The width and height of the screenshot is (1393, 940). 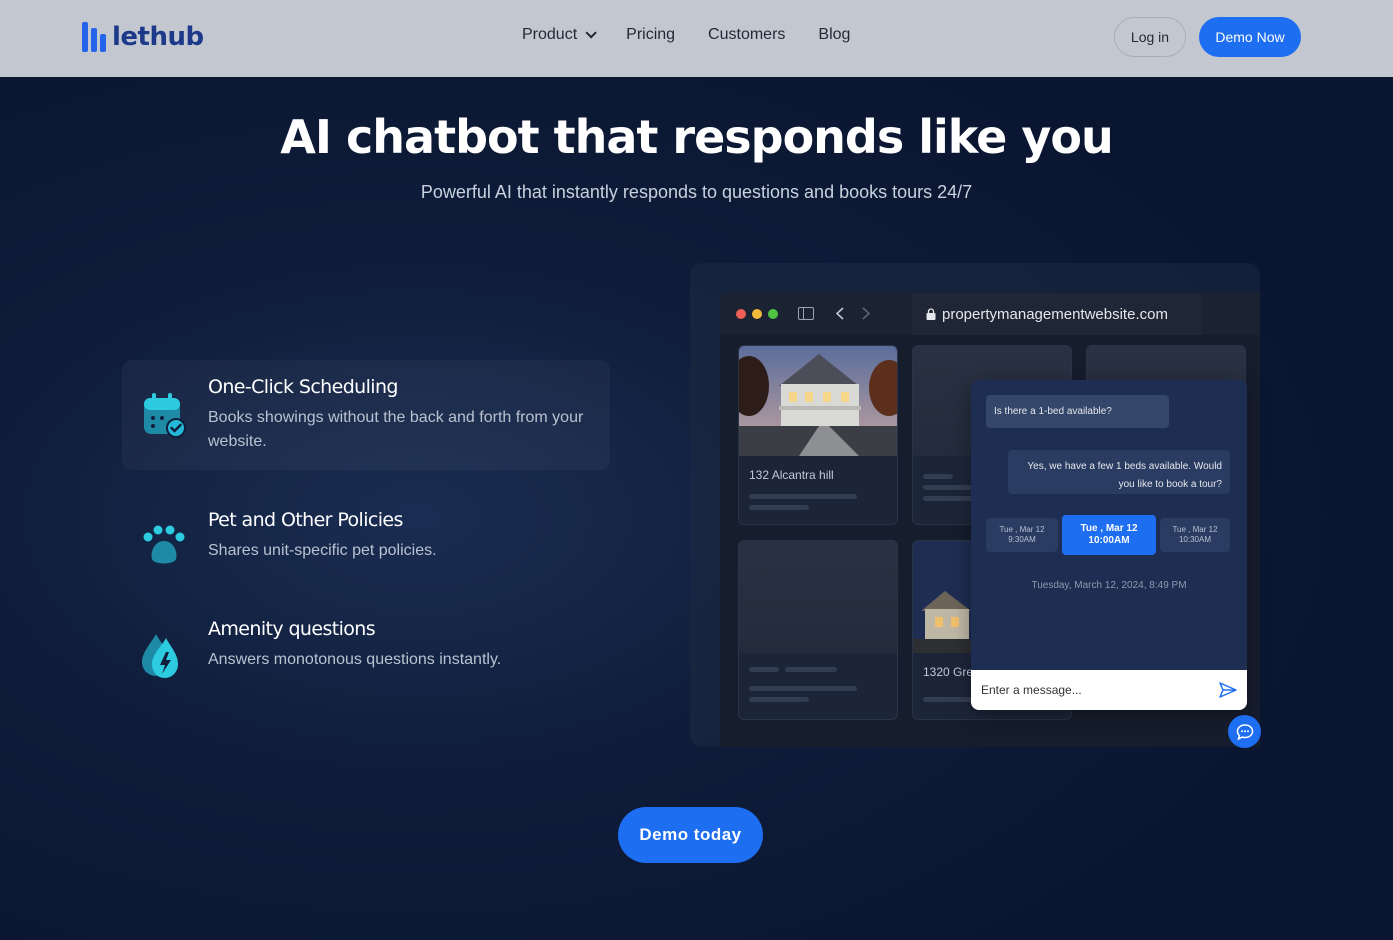 I want to click on close-dot-icon, so click(x=741, y=314).